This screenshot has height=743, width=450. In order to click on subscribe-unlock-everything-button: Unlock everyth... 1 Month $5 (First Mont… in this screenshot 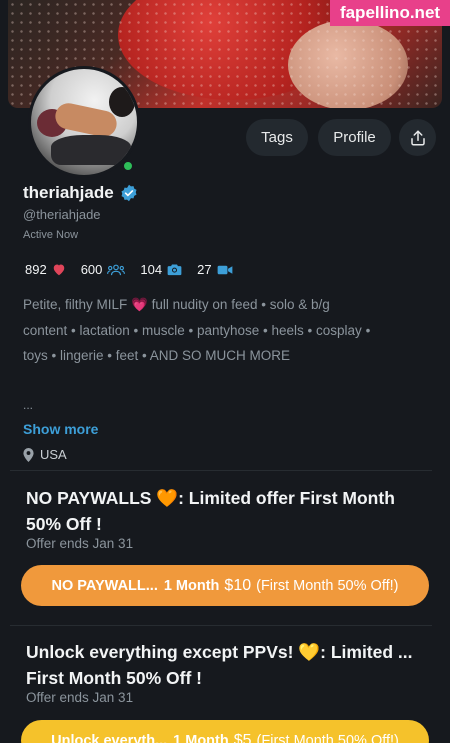, I will do `click(225, 731)`.